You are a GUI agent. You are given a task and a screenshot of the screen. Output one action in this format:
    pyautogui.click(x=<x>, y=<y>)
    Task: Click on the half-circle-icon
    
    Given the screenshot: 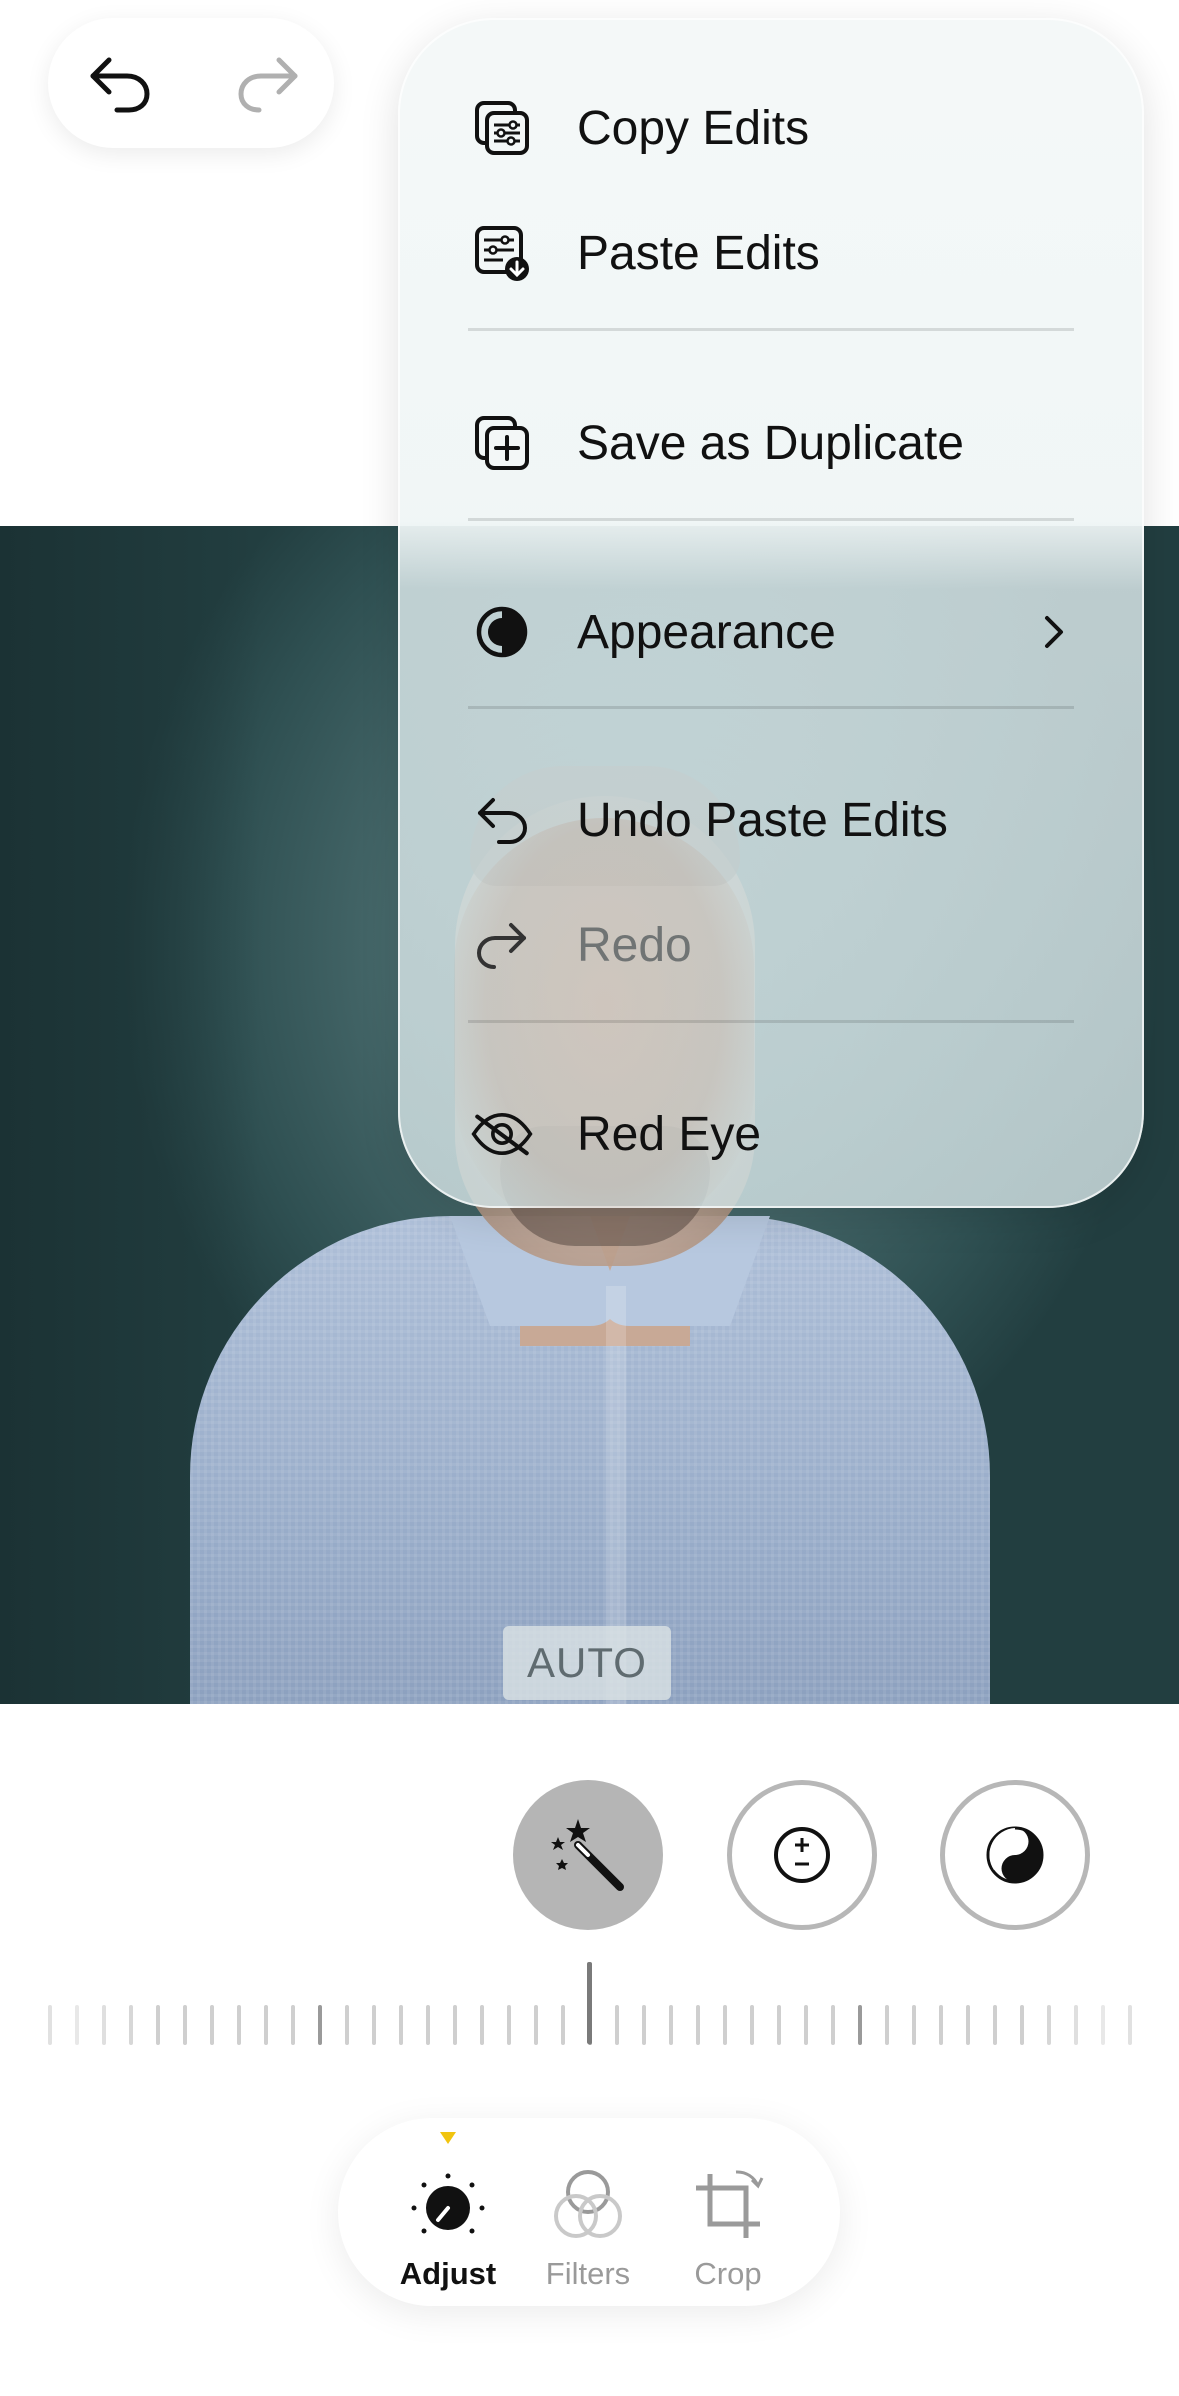 What is the action you would take?
    pyautogui.click(x=502, y=632)
    